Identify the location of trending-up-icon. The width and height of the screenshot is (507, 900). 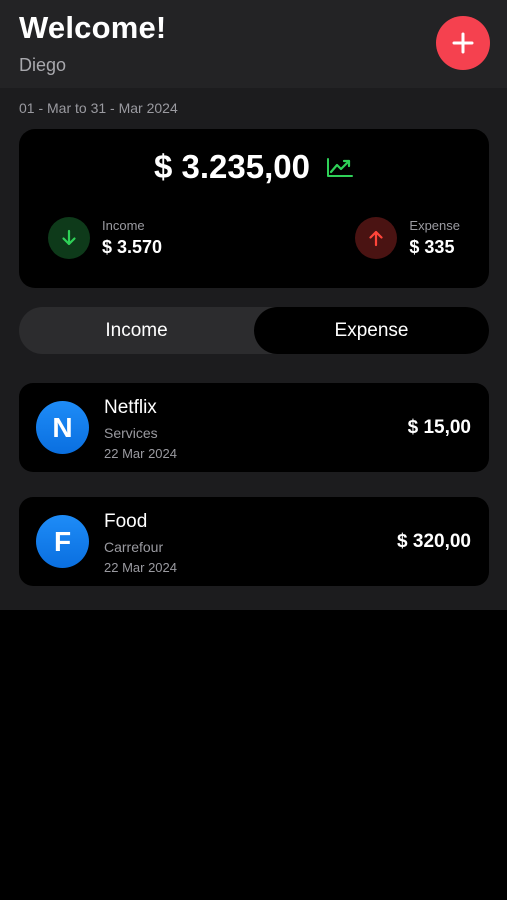
(340, 167).